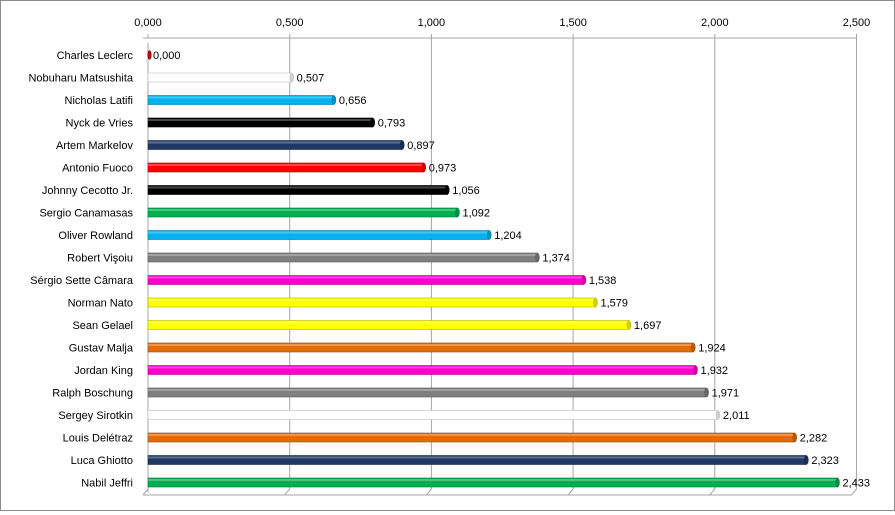 This screenshot has height=515, width=895. I want to click on tick-label: 0,500, so click(290, 23).